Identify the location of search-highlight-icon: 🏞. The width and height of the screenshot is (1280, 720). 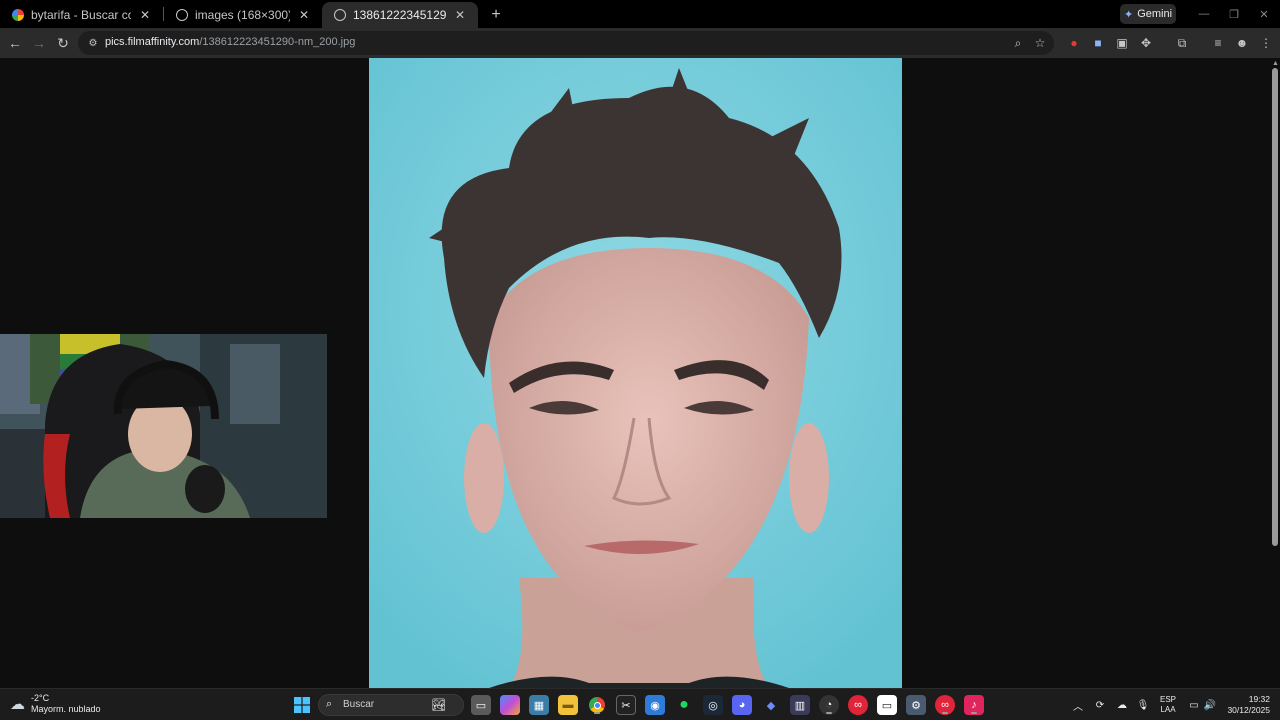
(439, 705).